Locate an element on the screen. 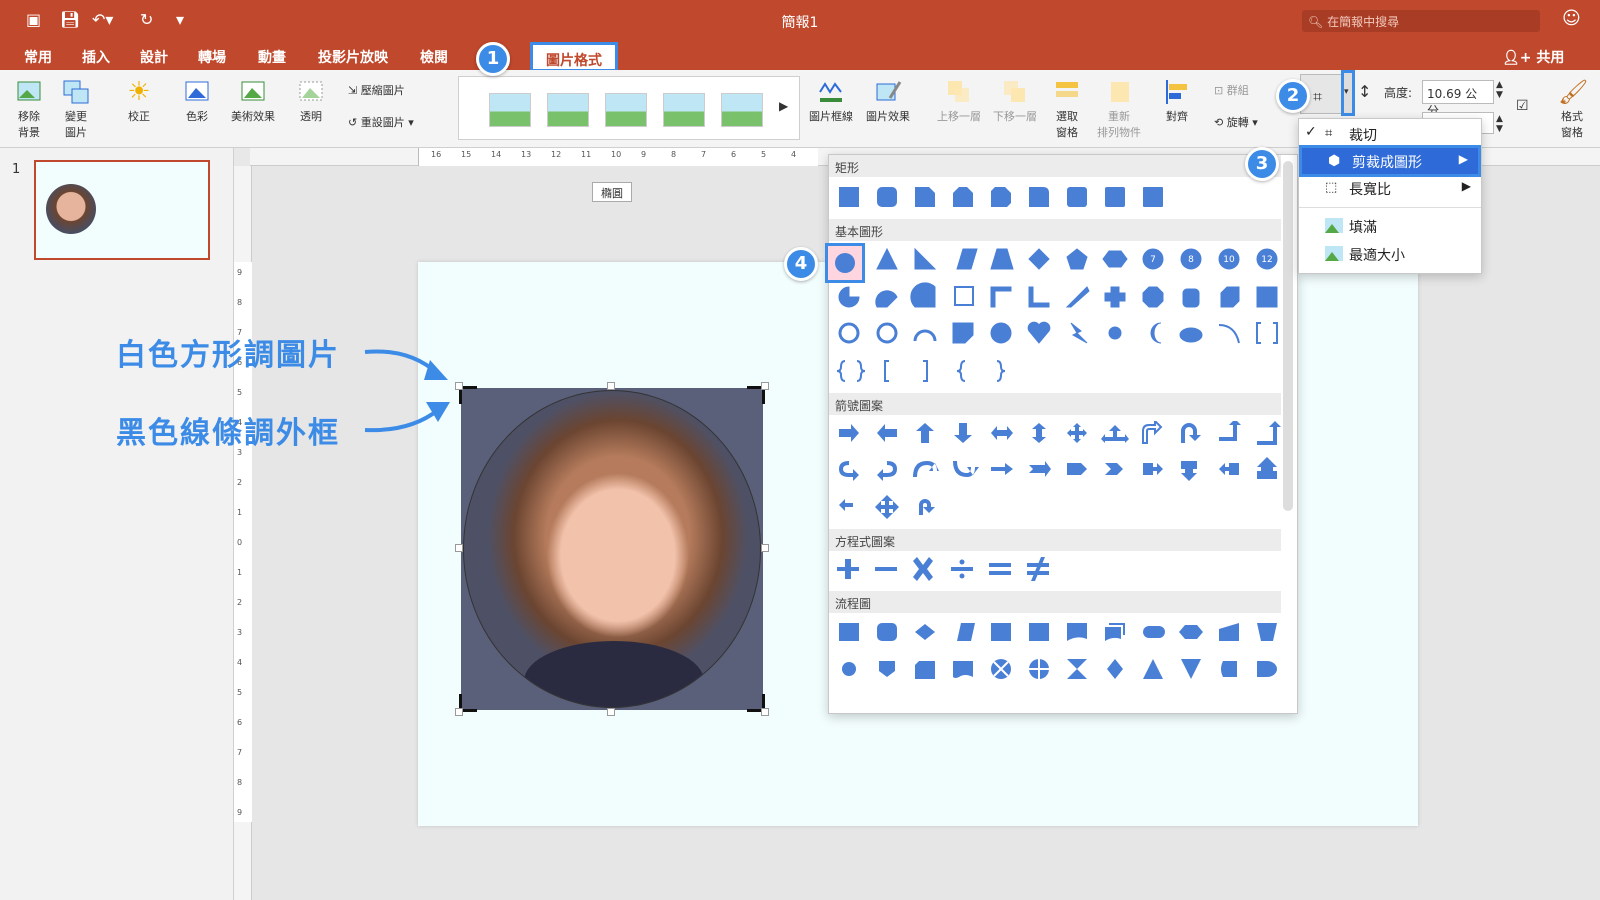 This screenshot has width=1600, height=900. change-picture-button: 變更 圖片 is located at coordinates (76, 109).